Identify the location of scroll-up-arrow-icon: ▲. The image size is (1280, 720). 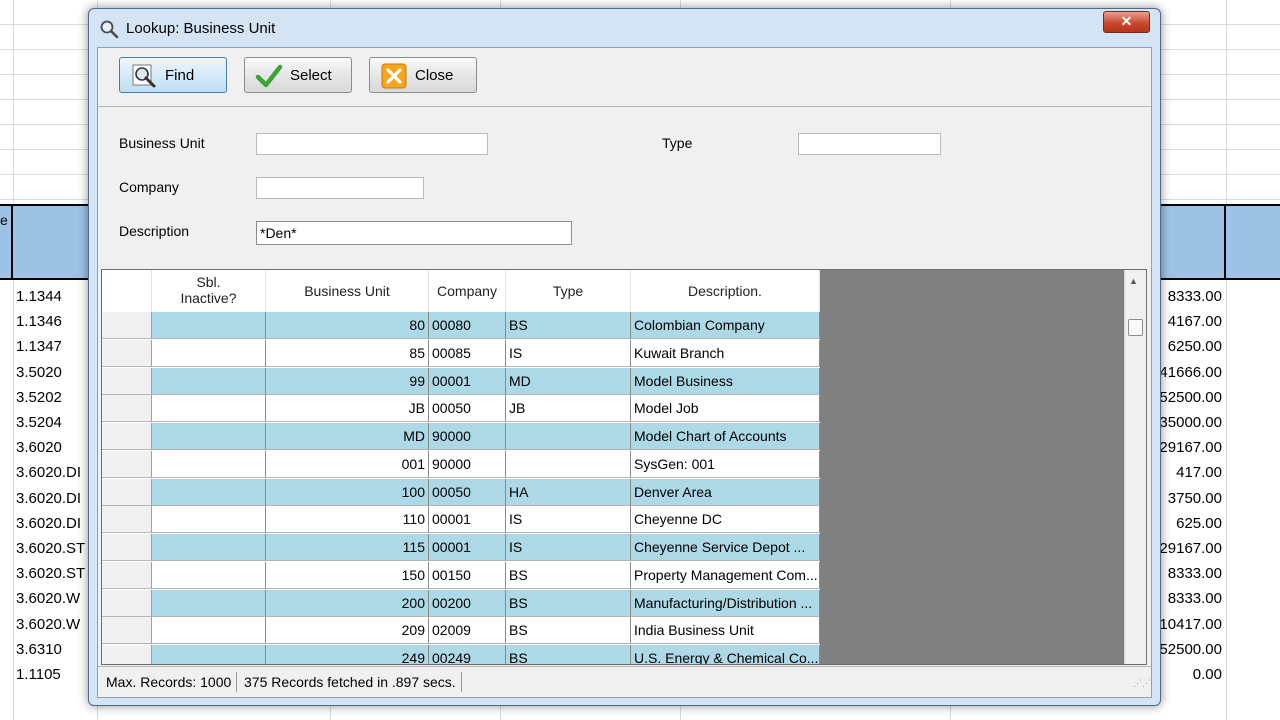
(1133, 281).